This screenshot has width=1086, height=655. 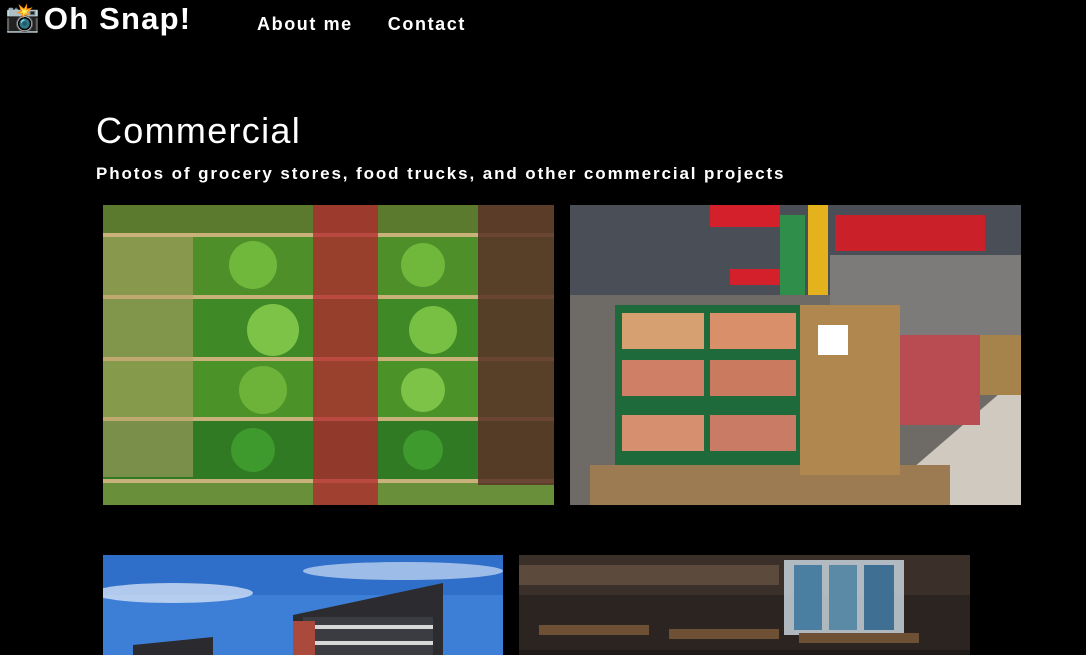 I want to click on restaurant-interior-image, so click(x=744, y=605).